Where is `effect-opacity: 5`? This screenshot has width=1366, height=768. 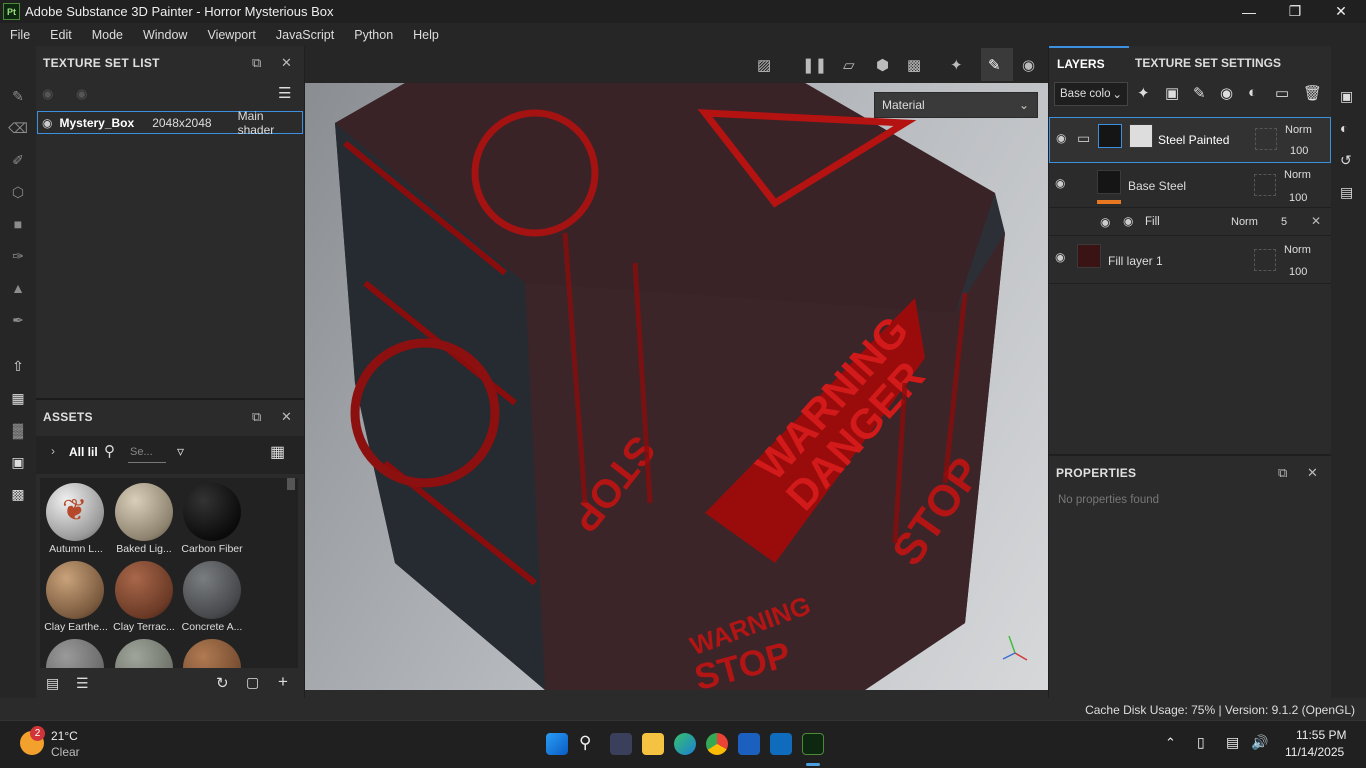
effect-opacity: 5 is located at coordinates (1284, 222).